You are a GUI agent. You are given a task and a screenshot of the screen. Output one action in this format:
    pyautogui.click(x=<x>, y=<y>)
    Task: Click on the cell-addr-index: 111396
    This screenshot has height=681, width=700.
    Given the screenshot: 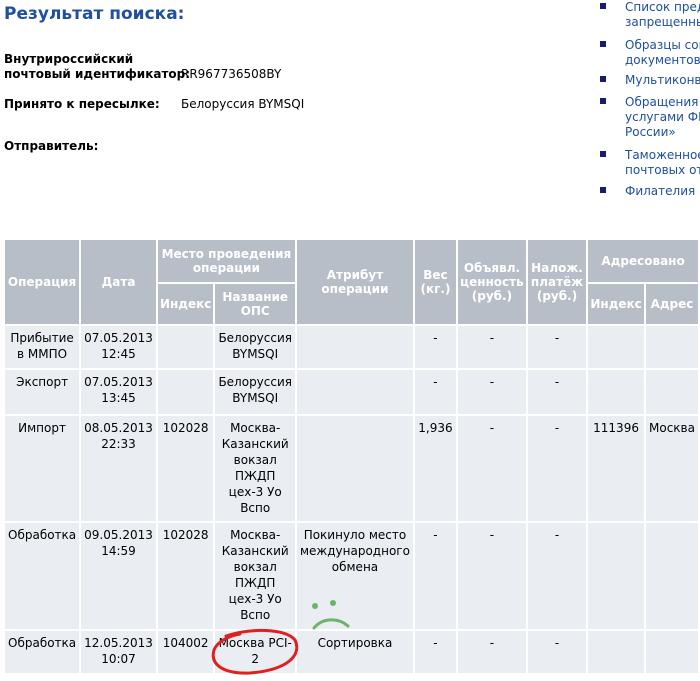 What is the action you would take?
    pyautogui.click(x=616, y=468)
    